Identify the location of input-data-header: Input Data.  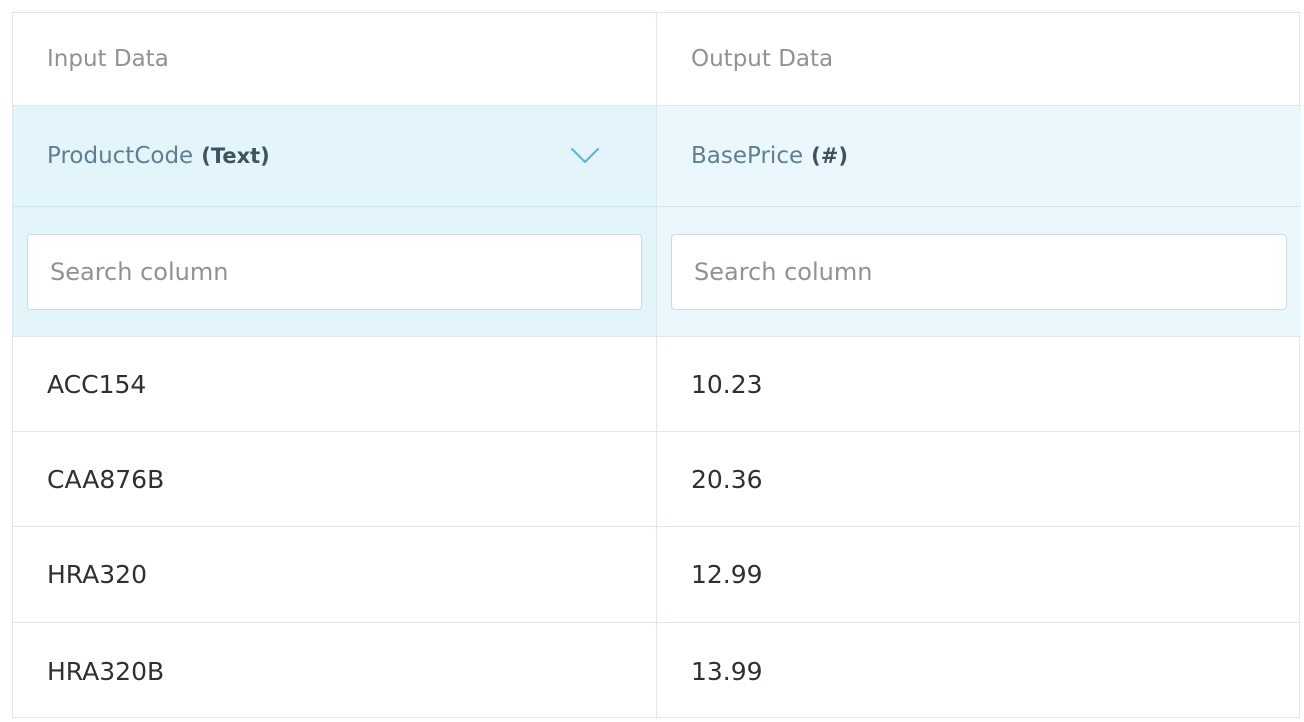
(335, 59).